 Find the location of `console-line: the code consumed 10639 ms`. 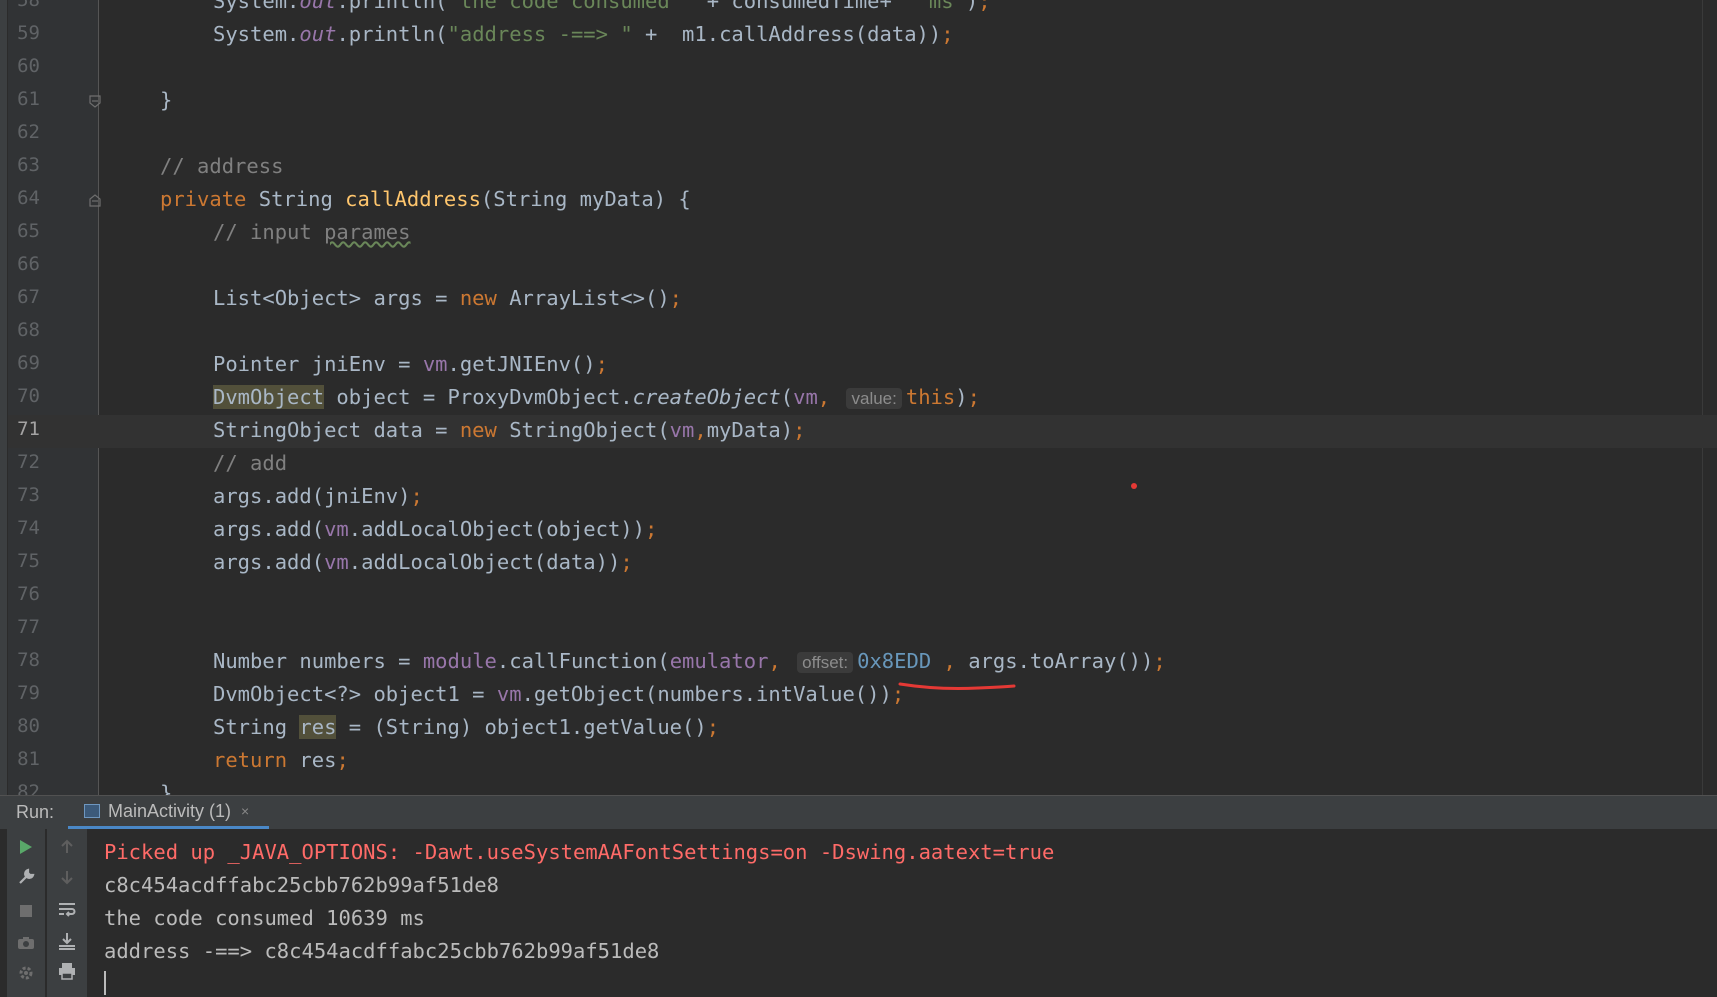

console-line: the code consumed 10639 ms is located at coordinates (264, 918).